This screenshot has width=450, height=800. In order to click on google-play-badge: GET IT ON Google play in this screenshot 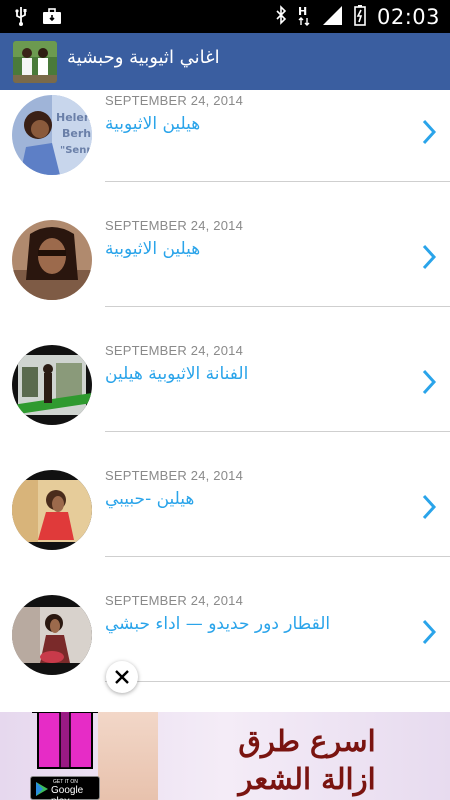, I will do `click(65, 788)`.